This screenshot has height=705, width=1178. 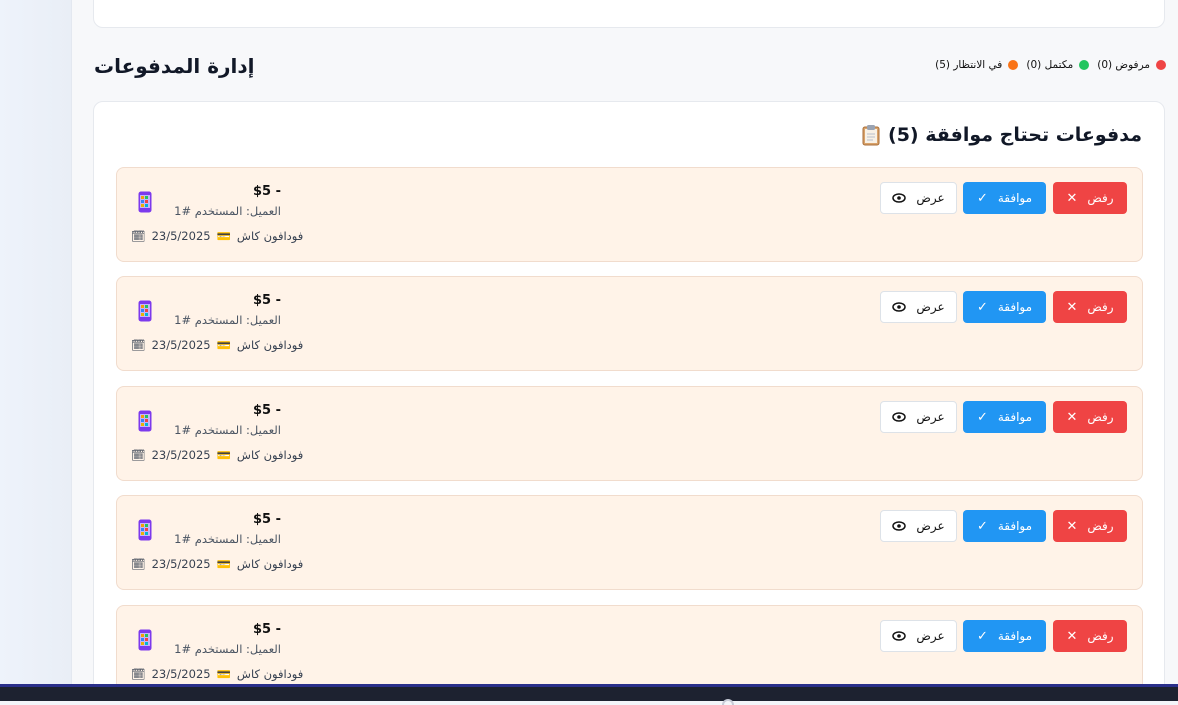 I want to click on legend-completed: مكتمل (0), so click(x=1058, y=65).